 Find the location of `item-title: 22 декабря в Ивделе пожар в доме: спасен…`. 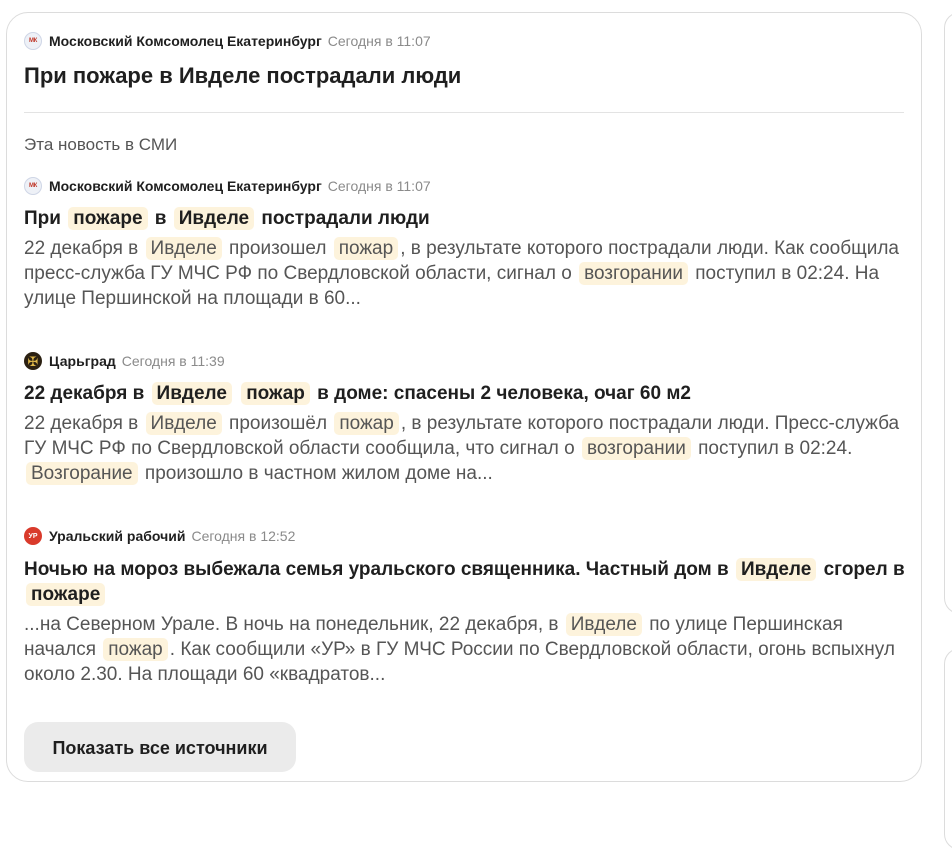

item-title: 22 декабря в Ивделе пожар в доме: спасен… is located at coordinates (466, 393).